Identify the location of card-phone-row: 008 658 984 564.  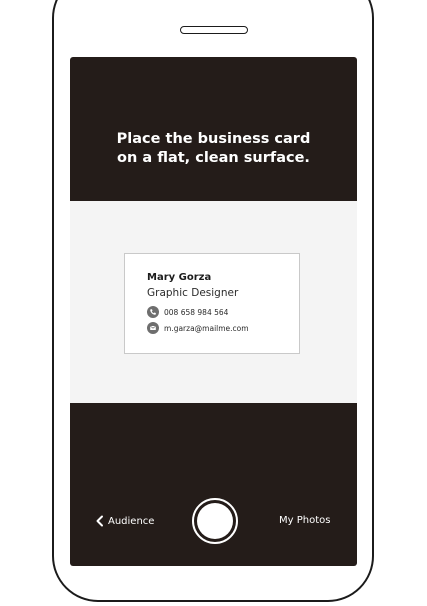
(187, 312).